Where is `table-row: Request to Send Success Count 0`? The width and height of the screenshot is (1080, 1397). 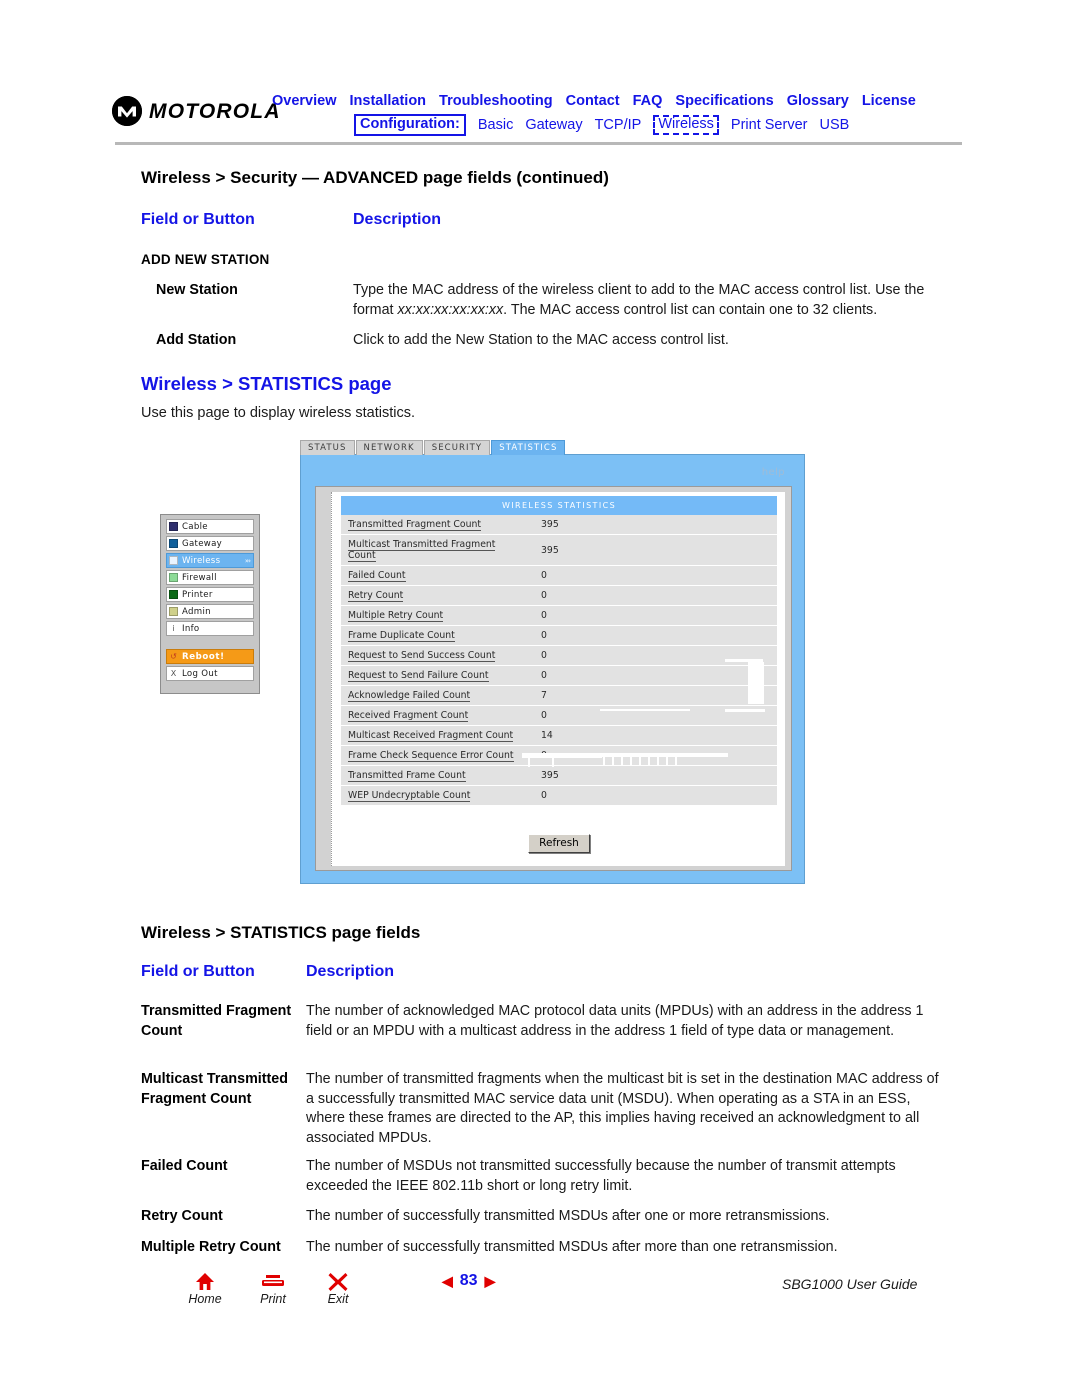 table-row: Request to Send Success Count 0 is located at coordinates (559, 655).